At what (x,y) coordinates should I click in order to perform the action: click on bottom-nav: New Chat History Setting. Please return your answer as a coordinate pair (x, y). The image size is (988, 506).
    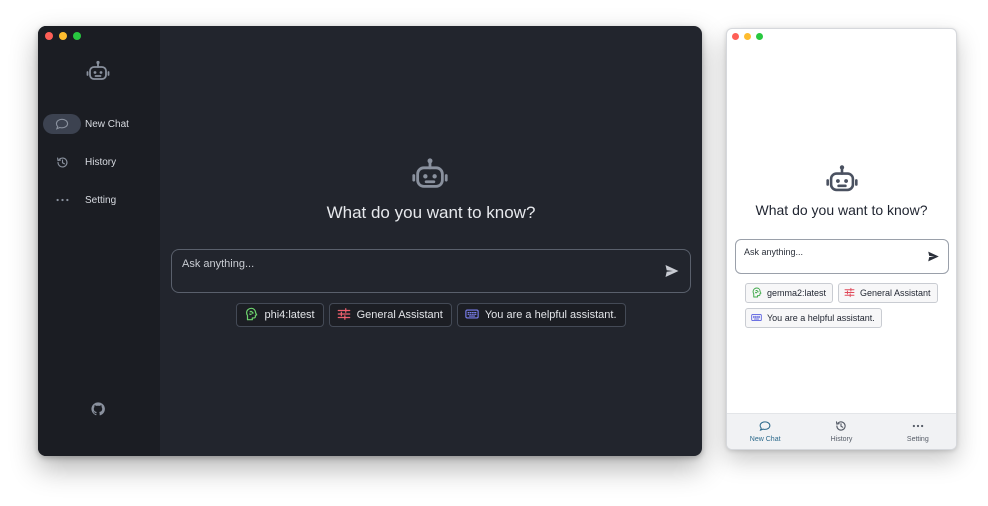
    Looking at the image, I should click on (841, 431).